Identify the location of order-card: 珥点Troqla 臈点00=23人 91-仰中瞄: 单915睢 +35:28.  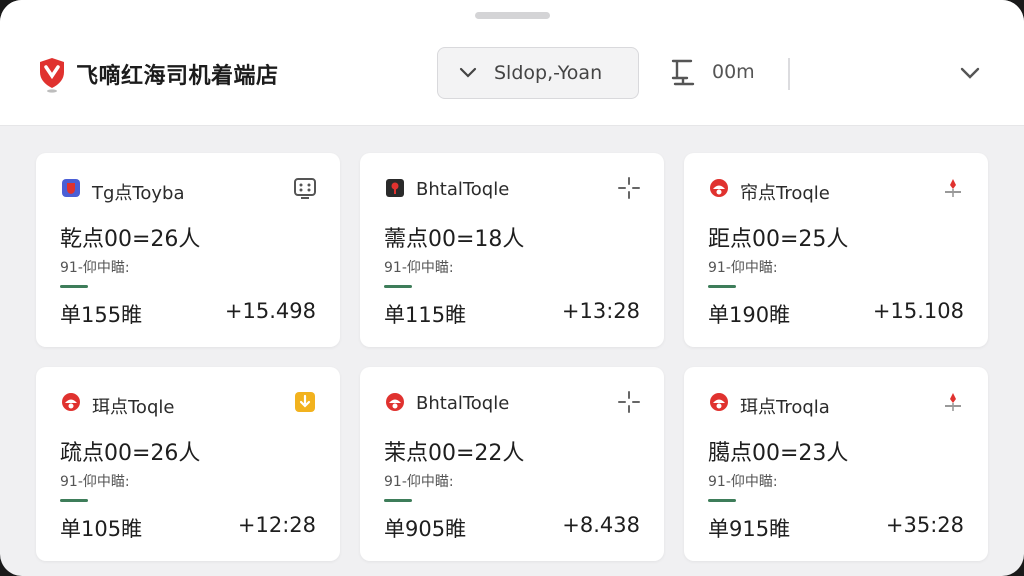
(836, 464).